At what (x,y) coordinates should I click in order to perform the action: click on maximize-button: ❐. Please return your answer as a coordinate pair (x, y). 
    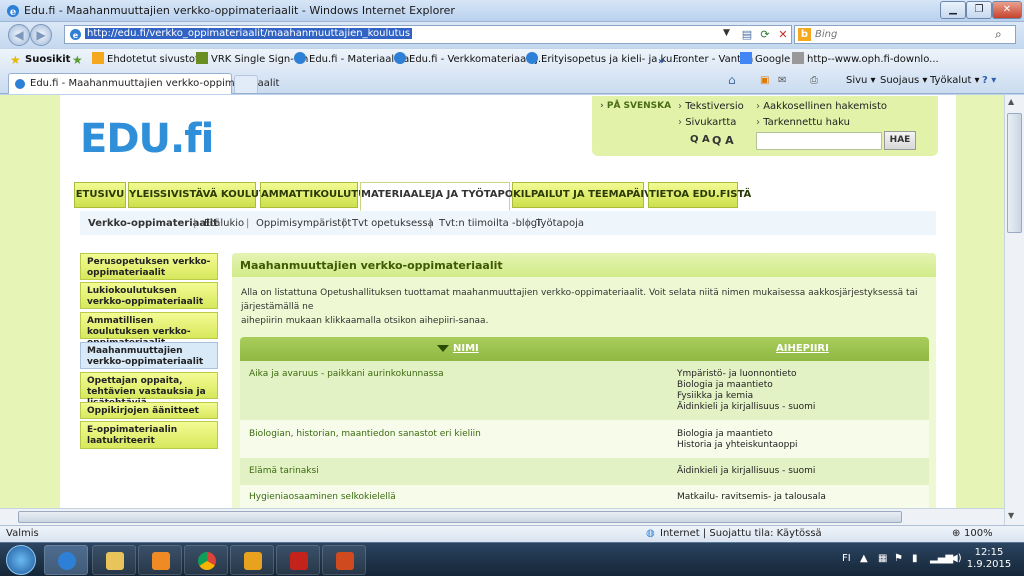
    Looking at the image, I should click on (979, 10).